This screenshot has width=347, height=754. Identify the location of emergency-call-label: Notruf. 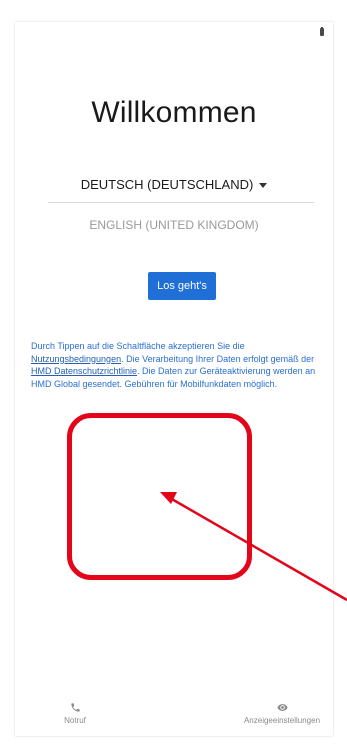
(75, 720).